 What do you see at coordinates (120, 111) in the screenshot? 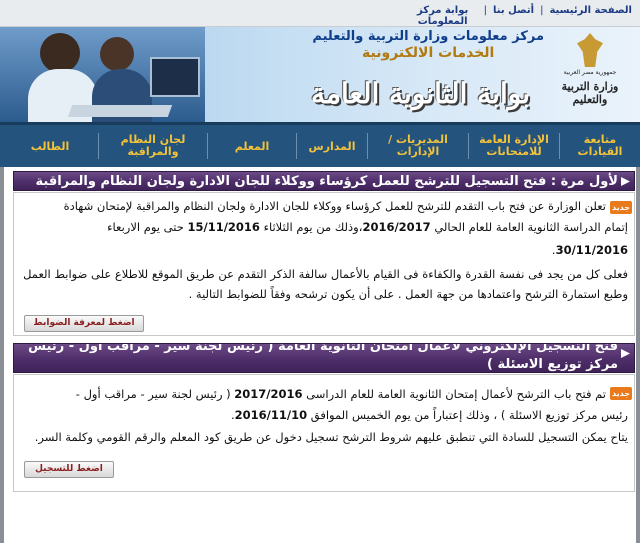
I see `keyboard-icon` at bounding box center [120, 111].